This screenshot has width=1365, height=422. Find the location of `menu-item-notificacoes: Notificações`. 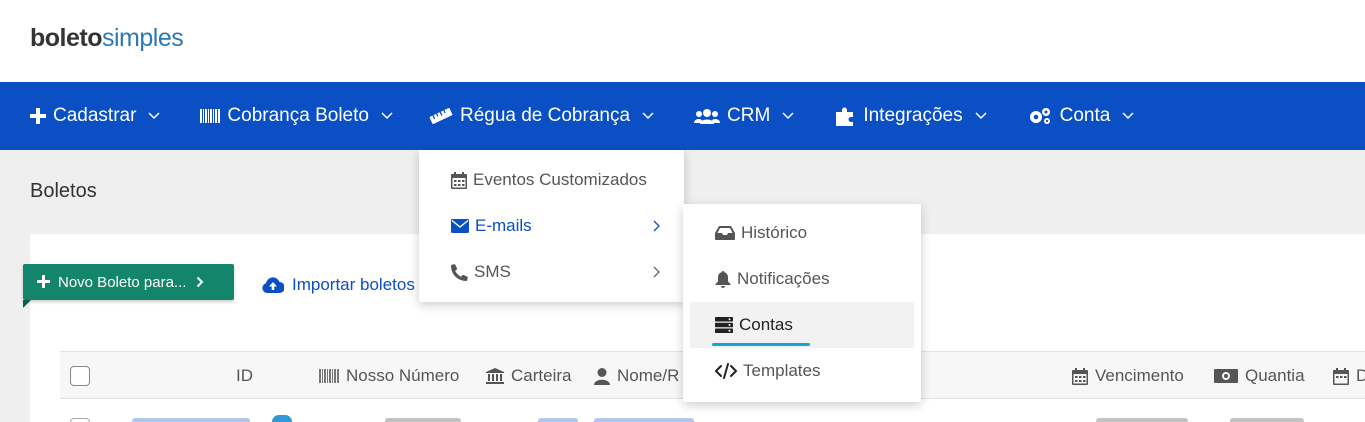

menu-item-notificacoes: Notificações is located at coordinates (802, 279).